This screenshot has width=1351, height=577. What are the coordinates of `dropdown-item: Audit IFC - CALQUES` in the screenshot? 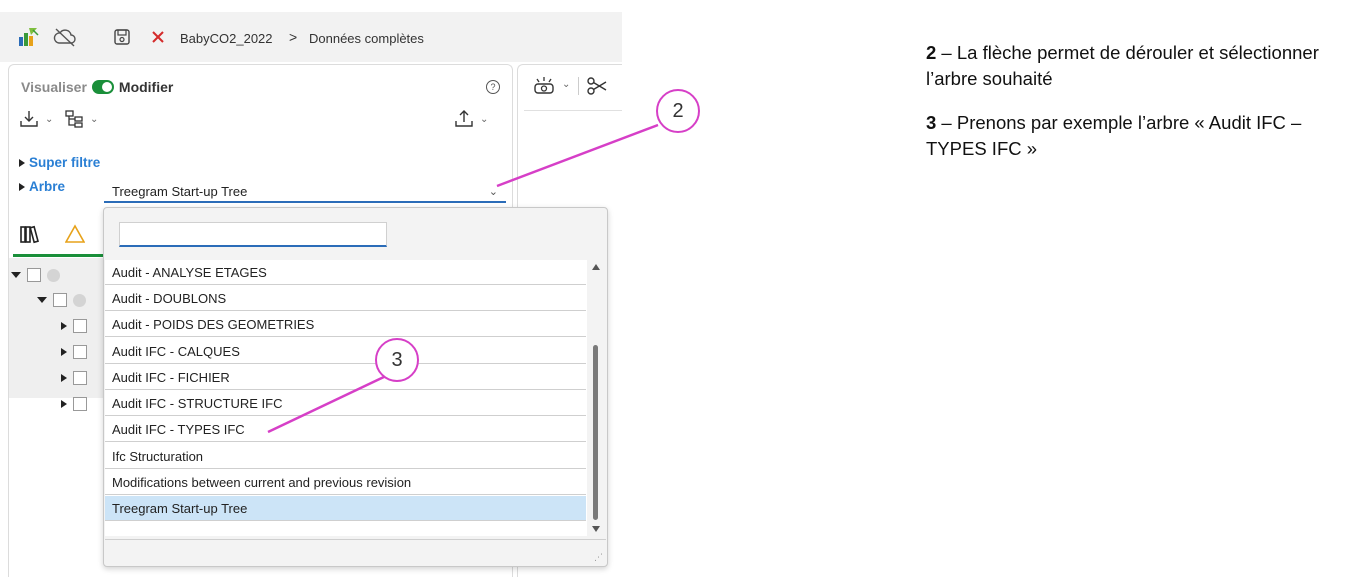 It's located at (345, 351).